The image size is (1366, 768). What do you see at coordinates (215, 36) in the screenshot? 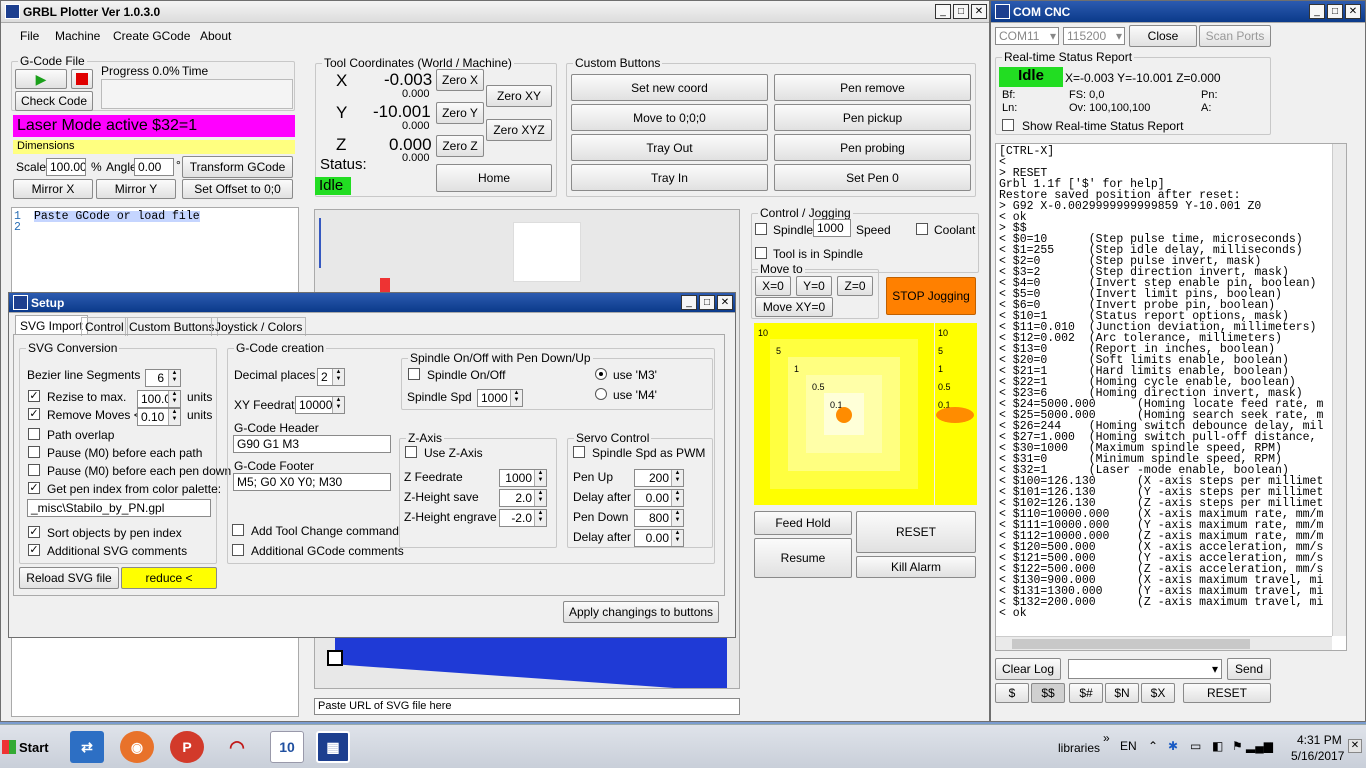
I see `menu-about: About` at bounding box center [215, 36].